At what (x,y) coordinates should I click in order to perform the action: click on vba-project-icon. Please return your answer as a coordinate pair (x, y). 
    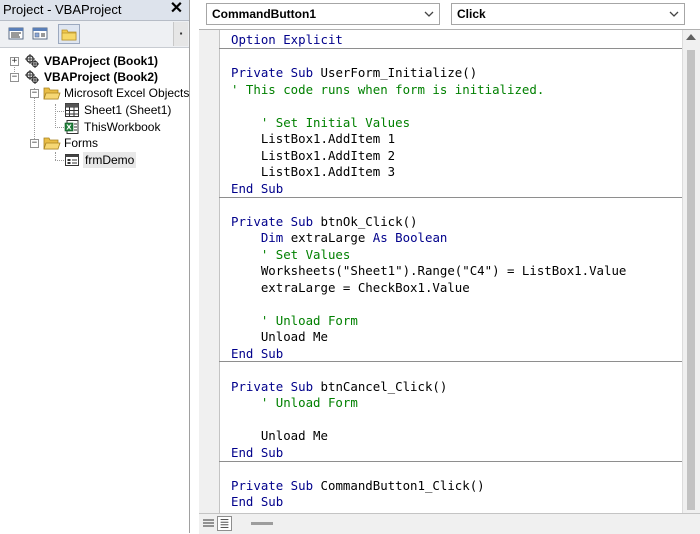
    Looking at the image, I should click on (32, 77).